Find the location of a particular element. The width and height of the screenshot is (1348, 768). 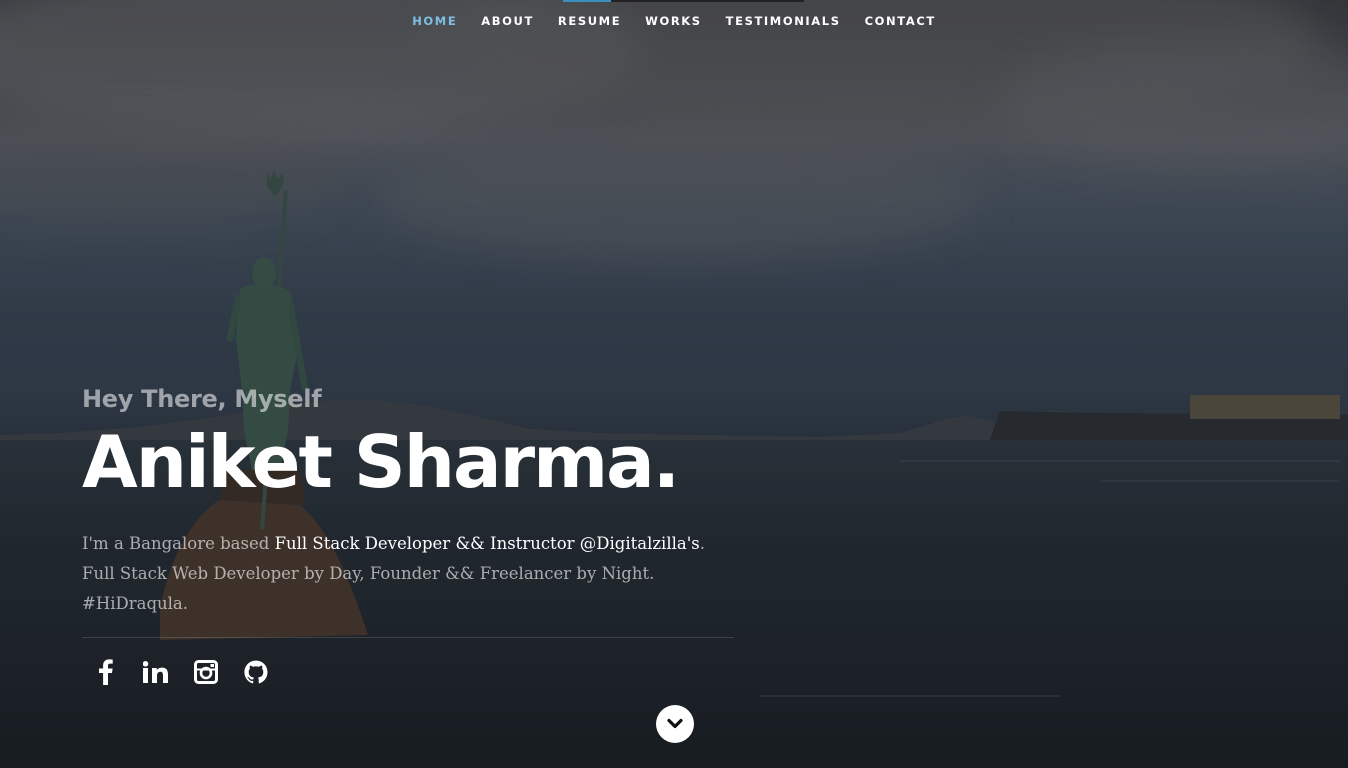

nav-progress-track is located at coordinates (683, 1).